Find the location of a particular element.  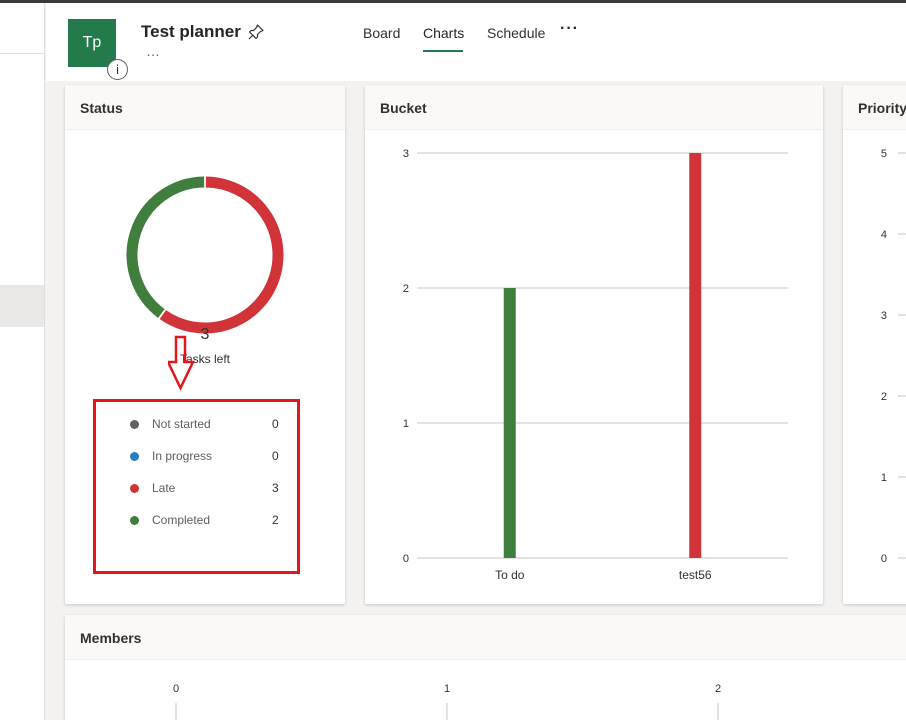

status-card-title: Status is located at coordinates (205, 107).